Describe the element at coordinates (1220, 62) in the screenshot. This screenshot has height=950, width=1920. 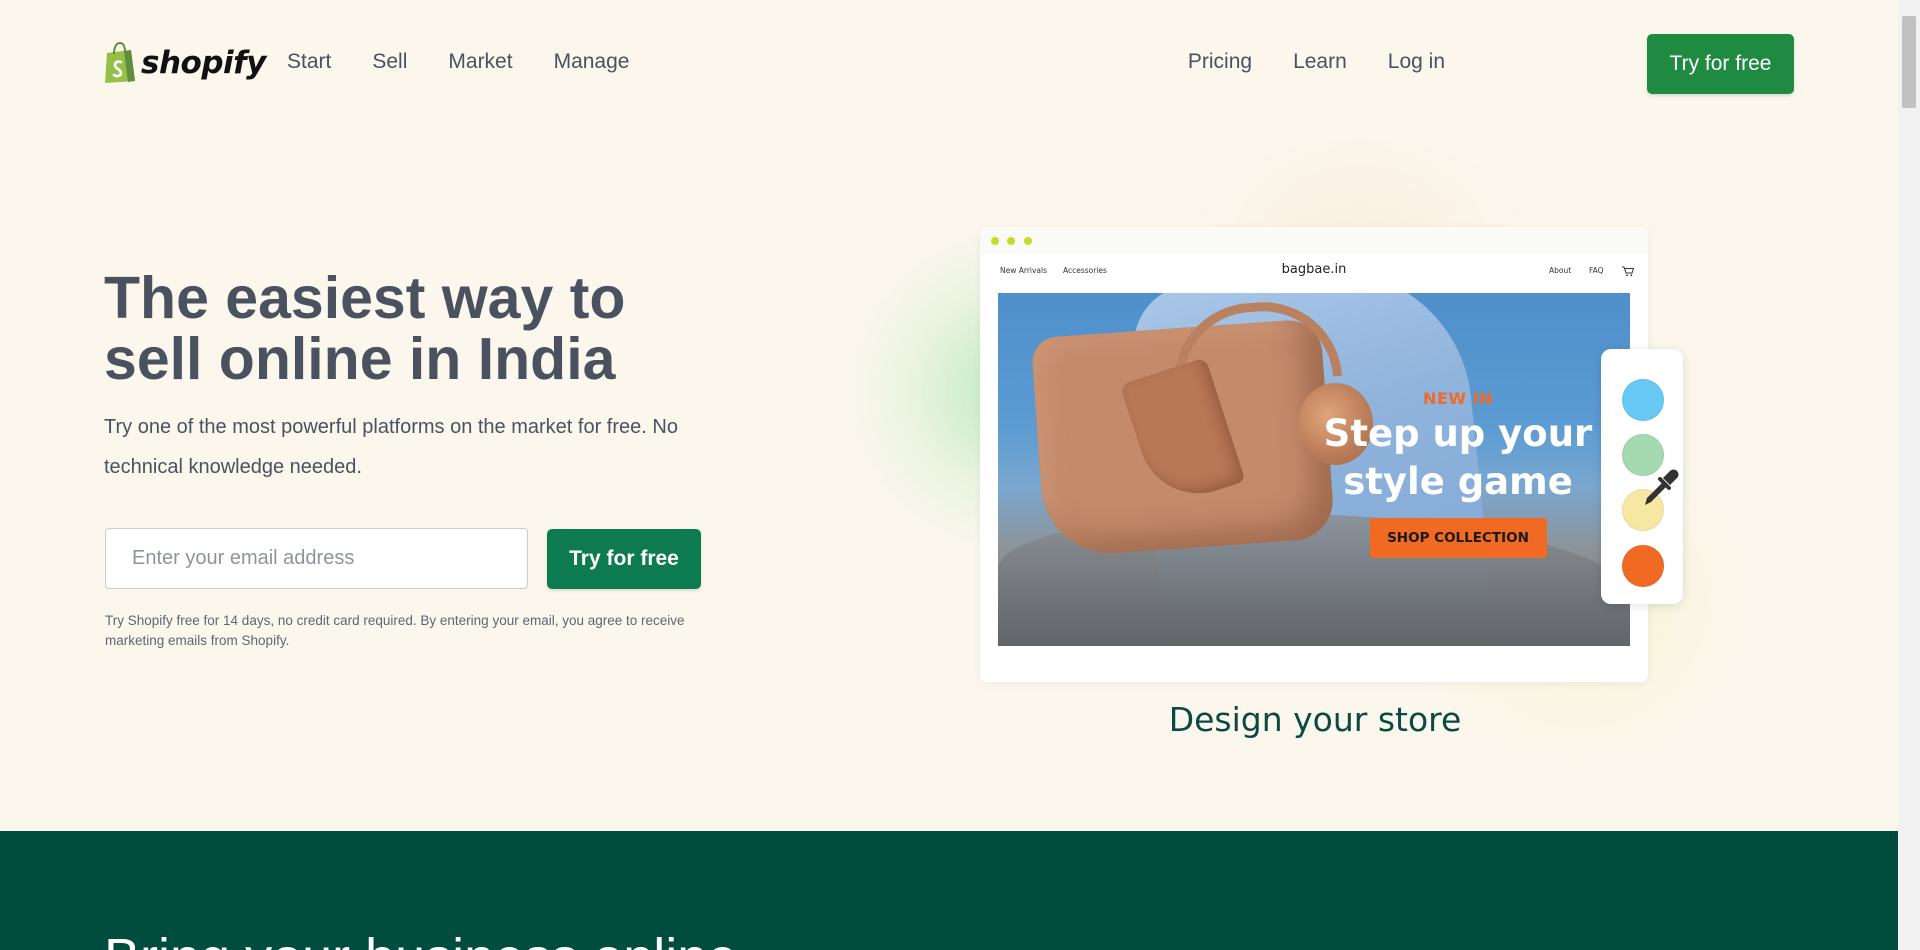
I see `nav-pricing: Pricing` at that location.